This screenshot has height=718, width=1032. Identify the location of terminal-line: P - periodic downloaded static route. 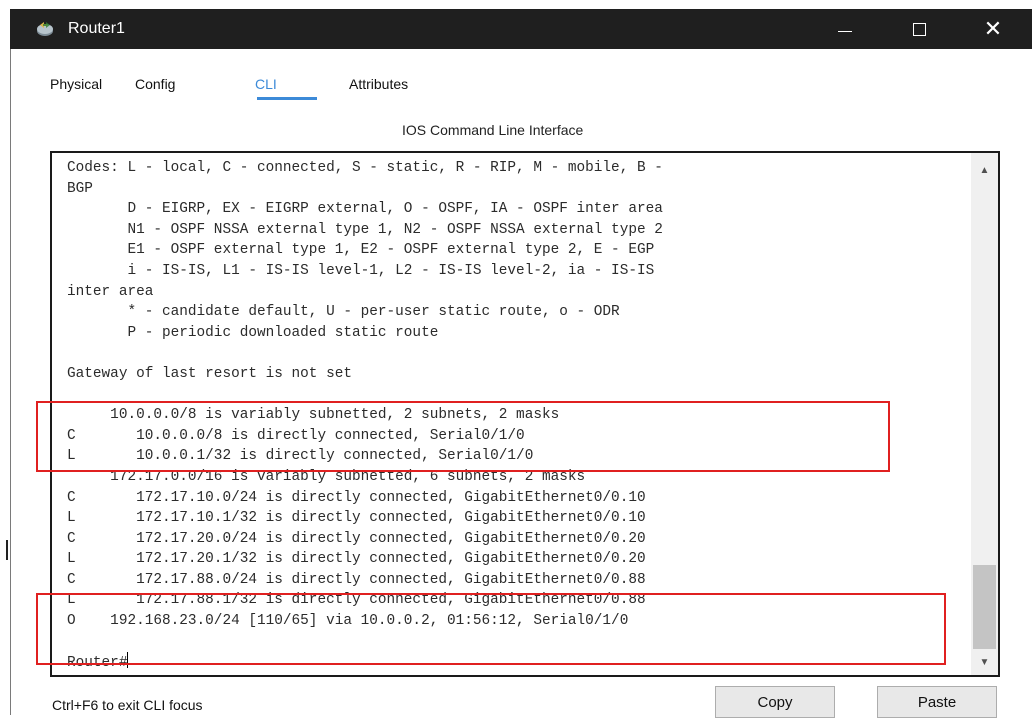
(253, 332).